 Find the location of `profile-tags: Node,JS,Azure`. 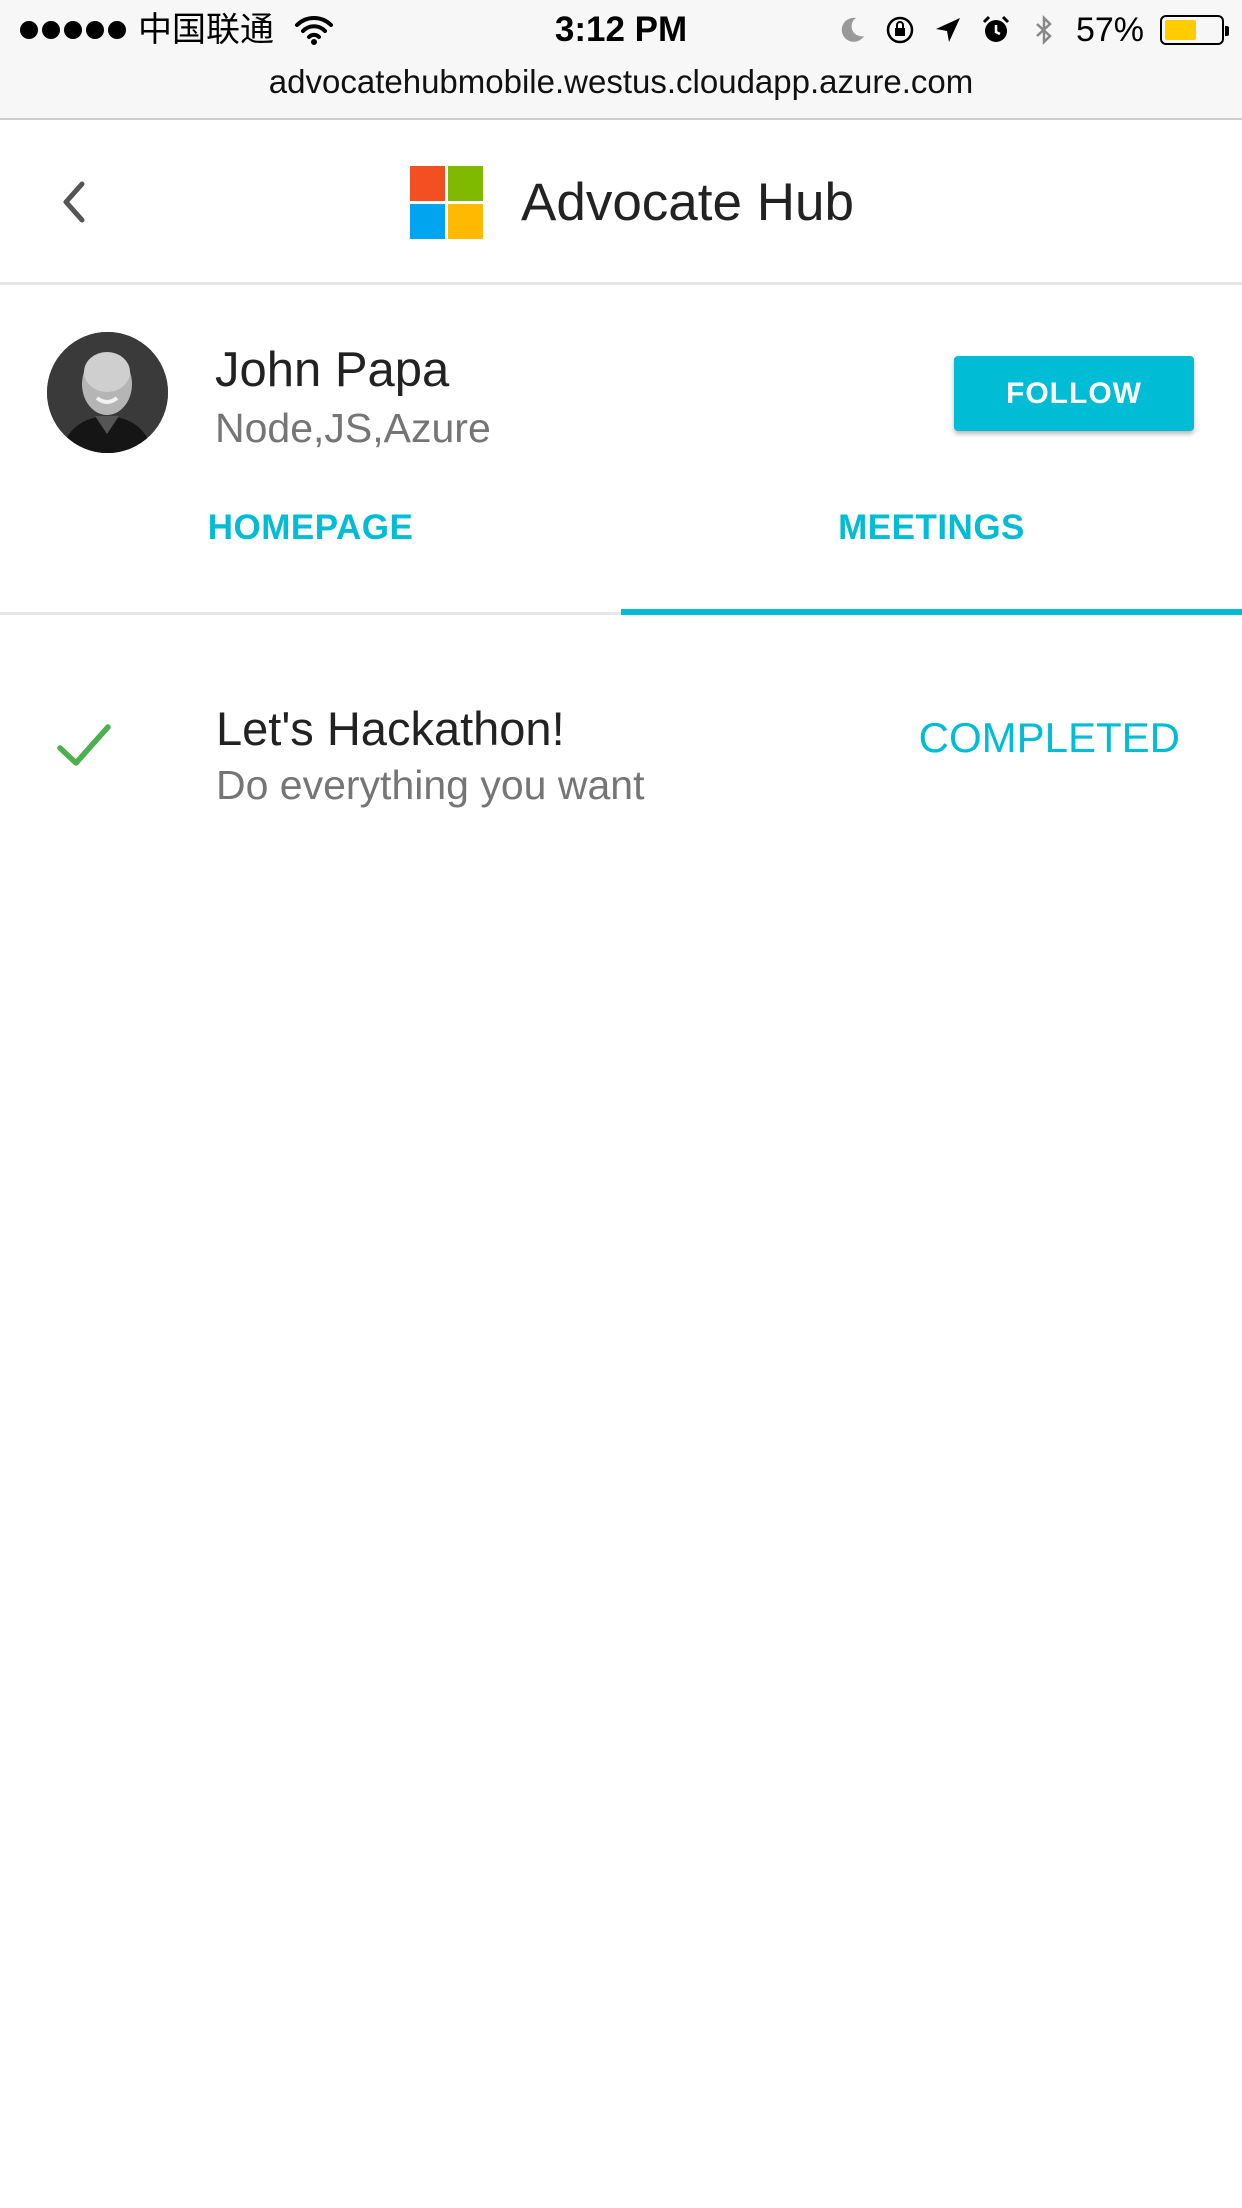

profile-tags: Node,JS,Azure is located at coordinates (353, 428).